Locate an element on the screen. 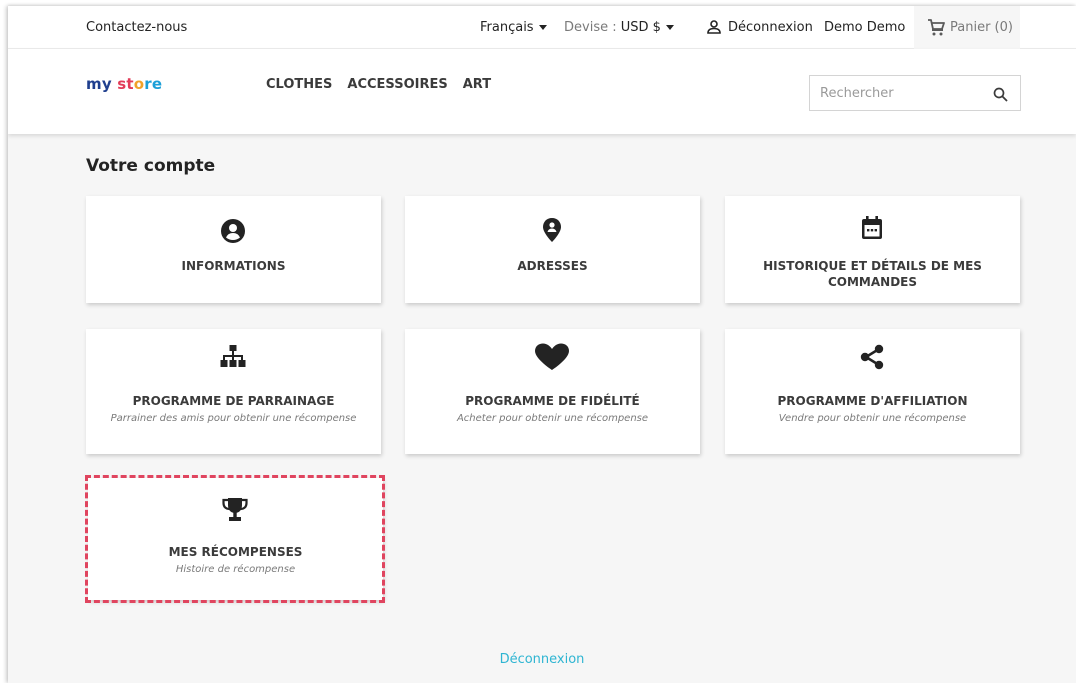 This screenshot has height=683, width=1076. account-tile-my-rewards: MES RÉCOMPENSES Histoire de récompense is located at coordinates (235, 539).